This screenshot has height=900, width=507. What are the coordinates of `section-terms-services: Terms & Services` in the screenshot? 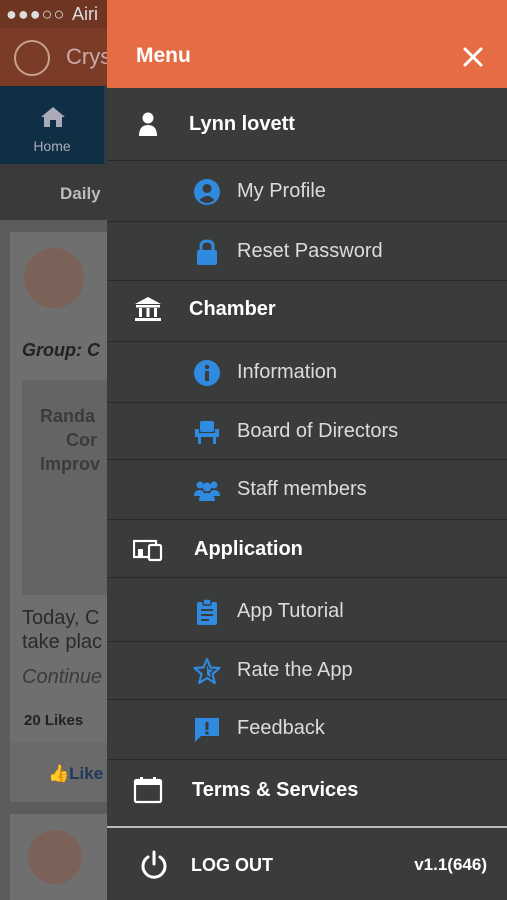 It's located at (307, 790).